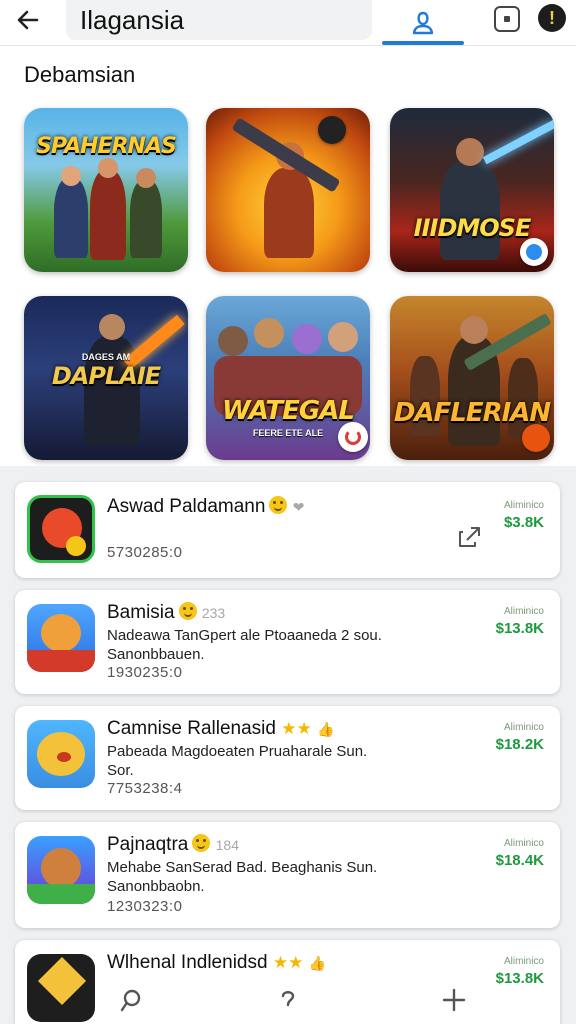  Describe the element at coordinates (519, 744) in the screenshot. I see `price: $18.2K` at that location.